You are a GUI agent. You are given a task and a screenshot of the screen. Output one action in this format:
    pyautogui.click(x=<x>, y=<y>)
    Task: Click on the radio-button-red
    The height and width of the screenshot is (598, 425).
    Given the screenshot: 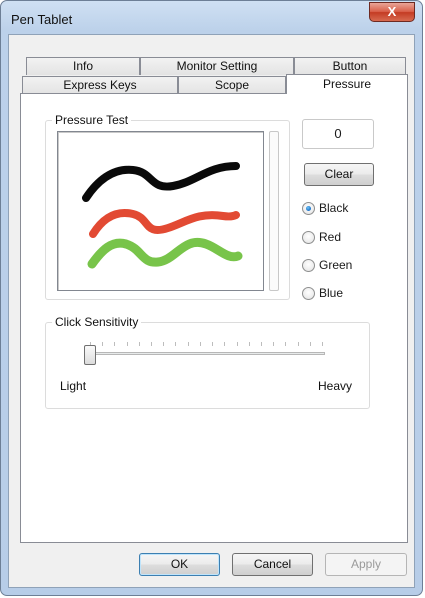 What is the action you would take?
    pyautogui.click(x=308, y=237)
    